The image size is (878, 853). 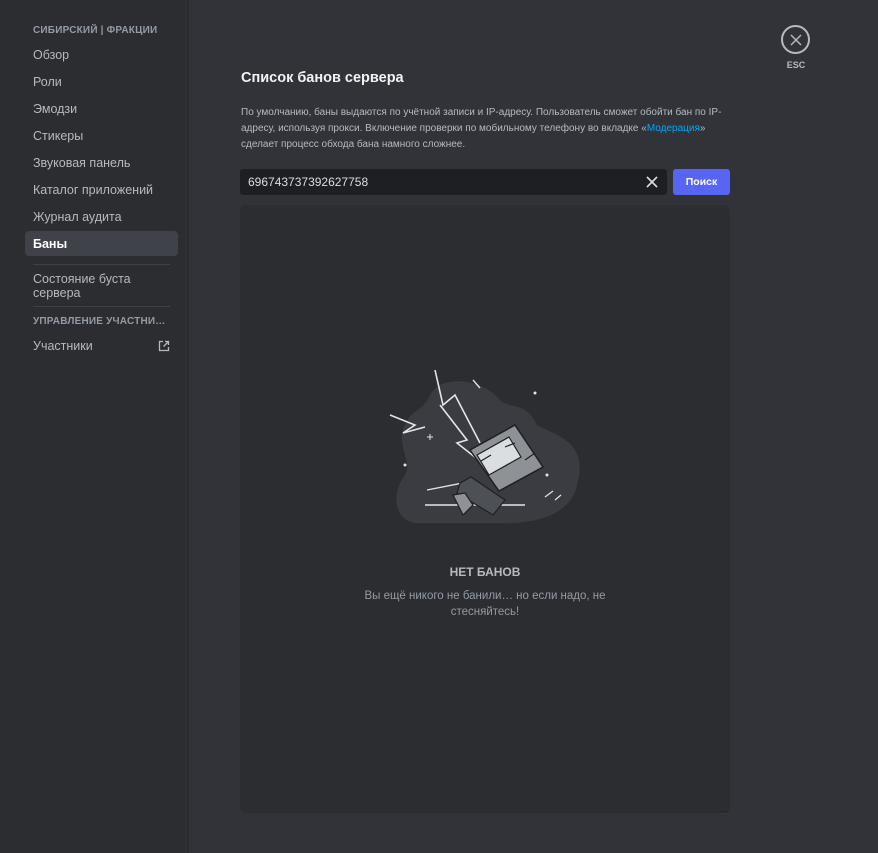 I want to click on sidebar-item-label: Состояние буста сервера, so click(x=82, y=285).